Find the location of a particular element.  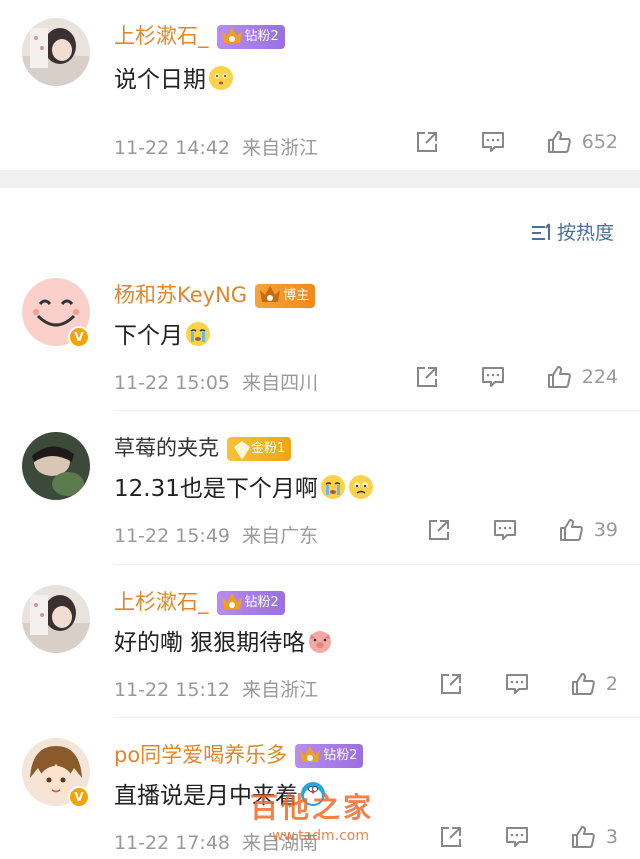

gem-icon is located at coordinates (242, 450).